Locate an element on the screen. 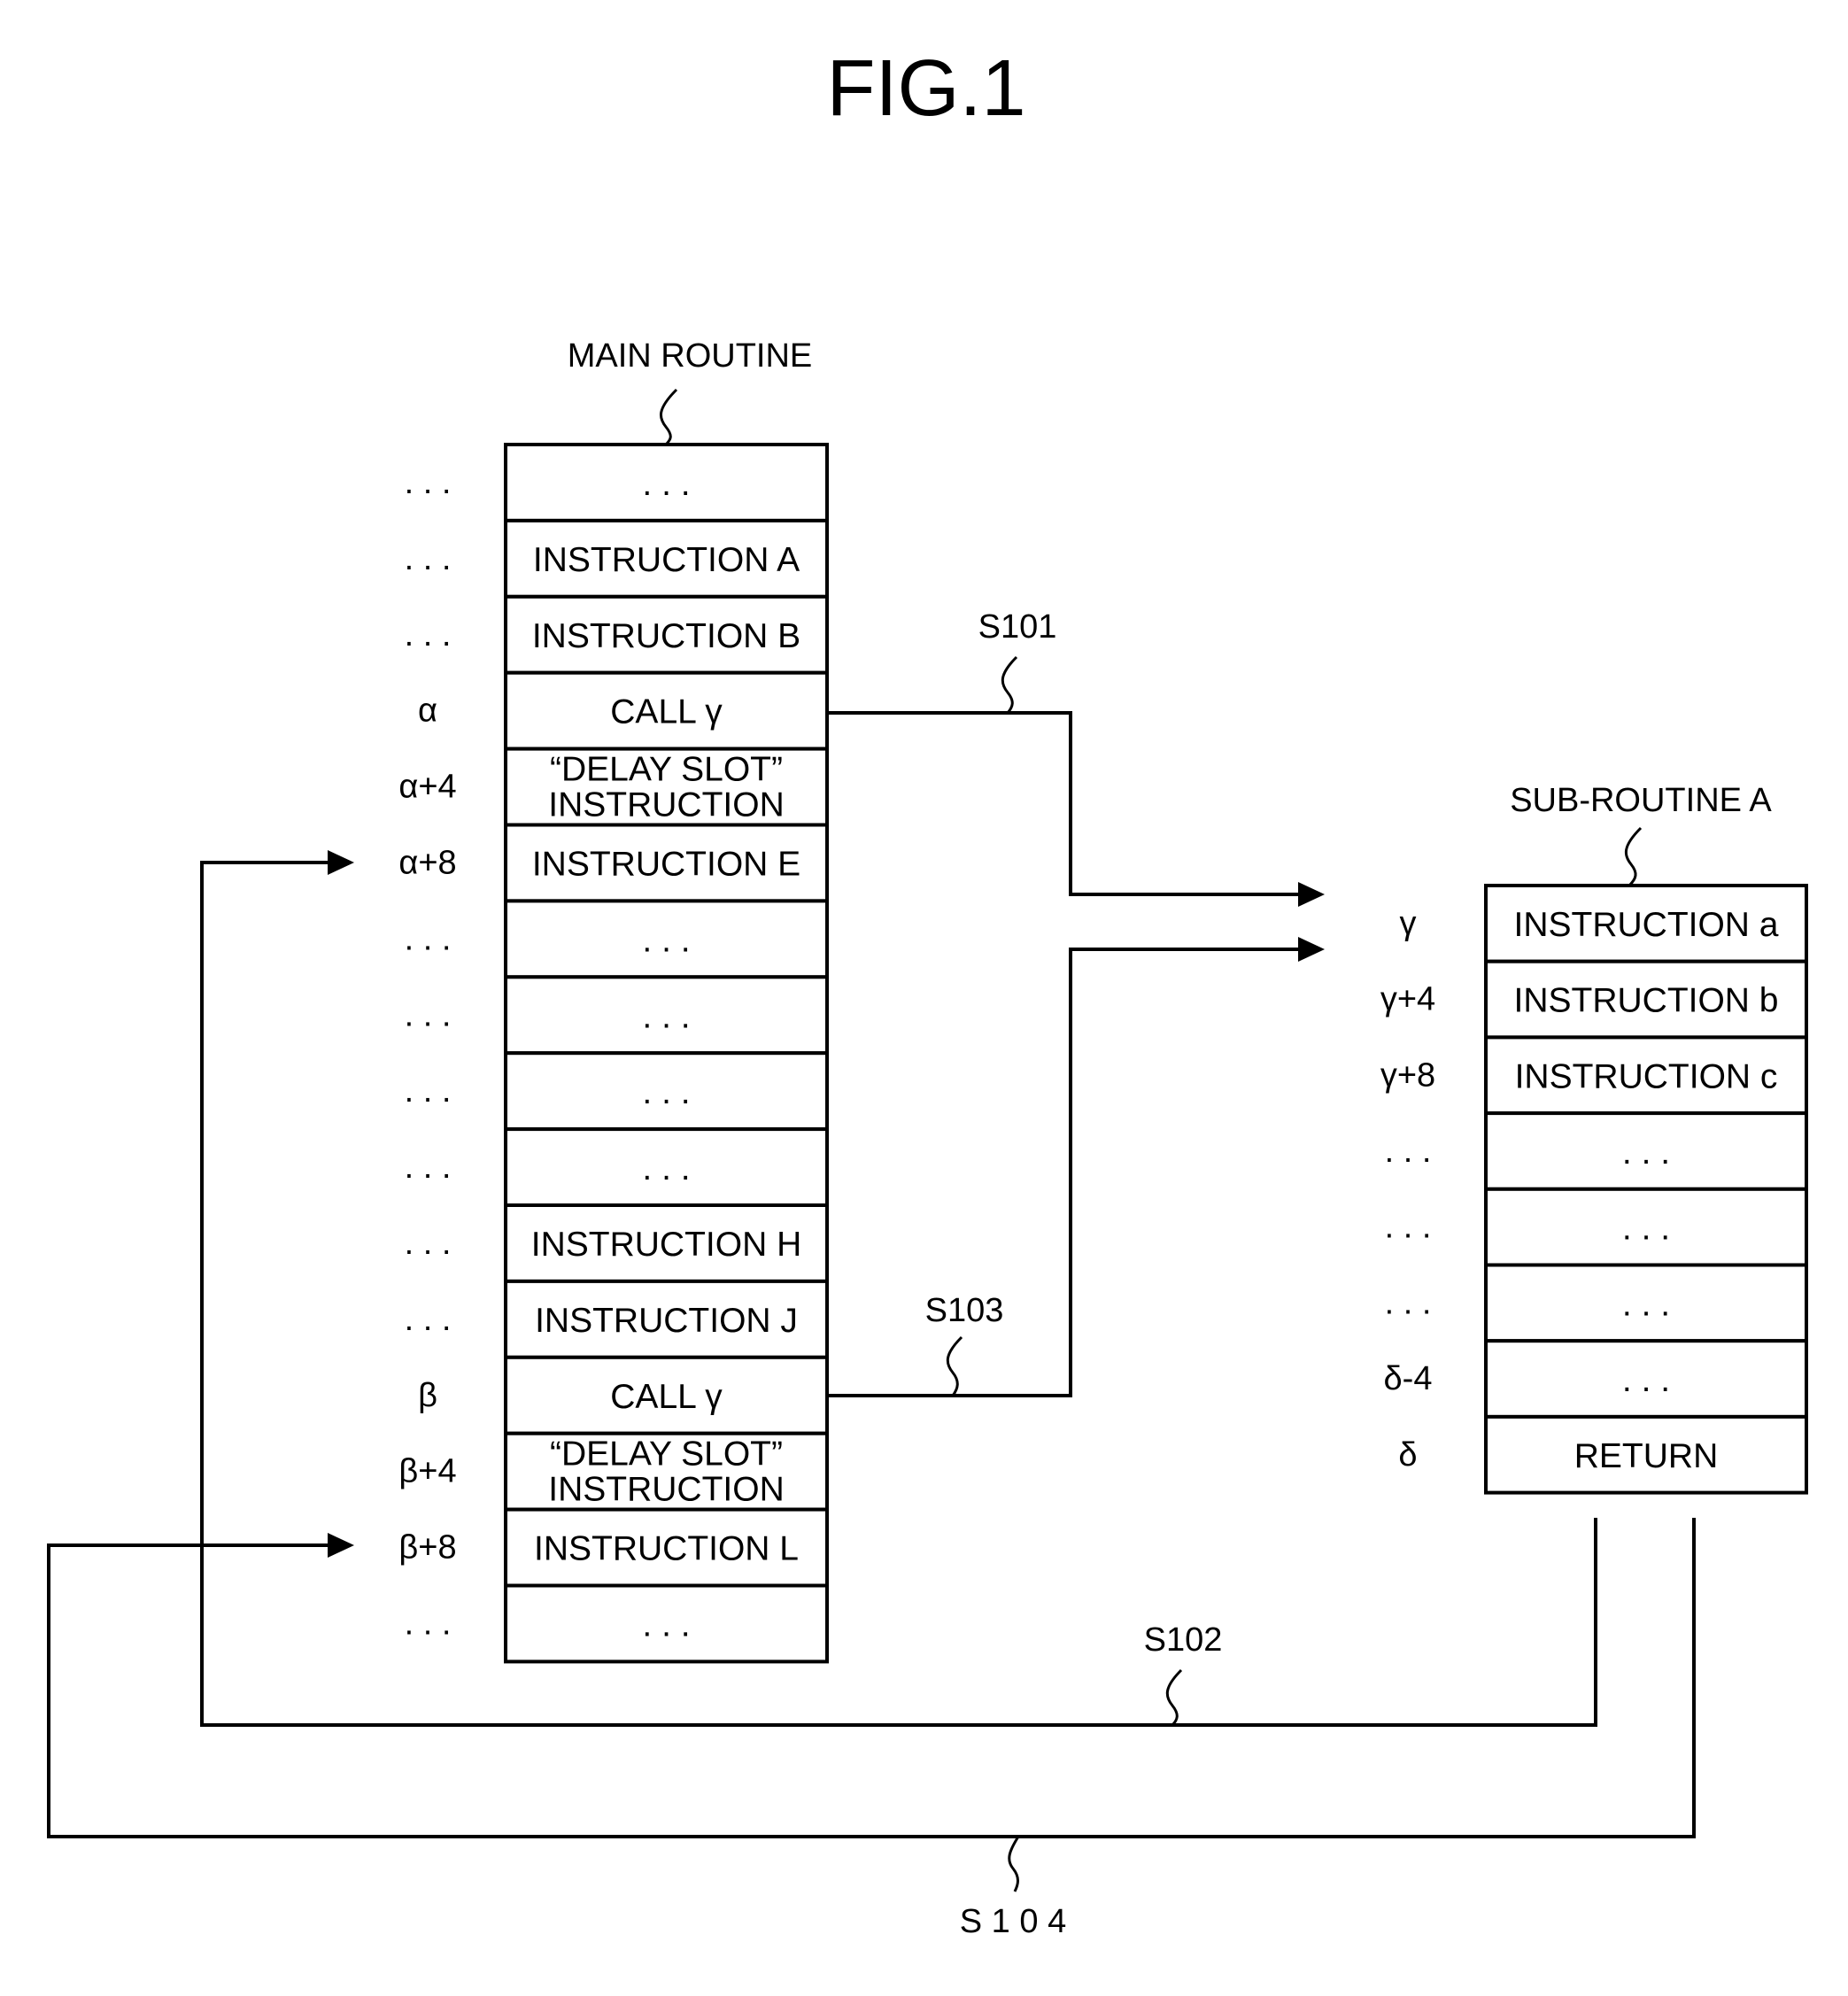 The width and height of the screenshot is (1848, 1996). main-routine-row: “DELAY SLOT”INSTRUCTION α+4 is located at coordinates (613, 787).